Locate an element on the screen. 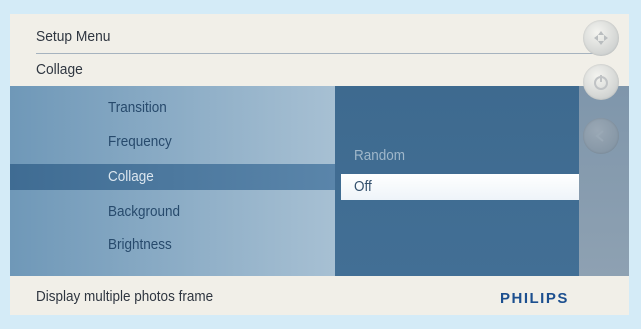 This screenshot has height=329, width=641. power-icon is located at coordinates (601, 82).